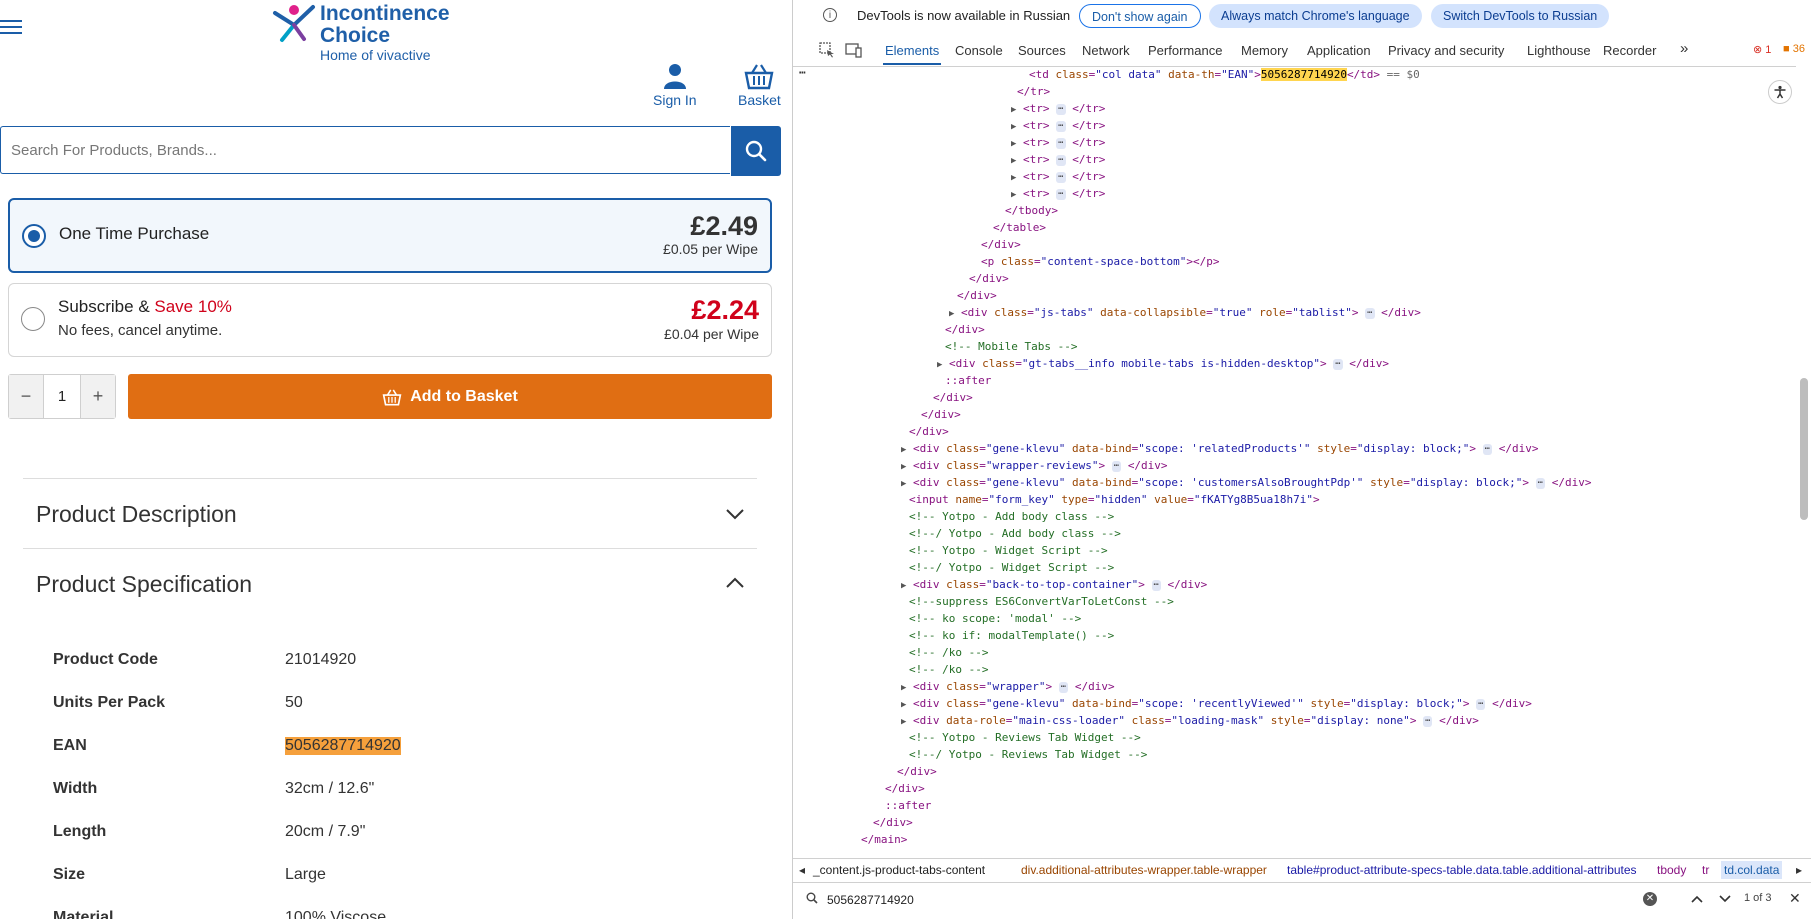  Describe the element at coordinates (1028, 754) in the screenshot. I see `dom-line: <!--/ Yotpo - Reviews Tab Widget -->` at that location.